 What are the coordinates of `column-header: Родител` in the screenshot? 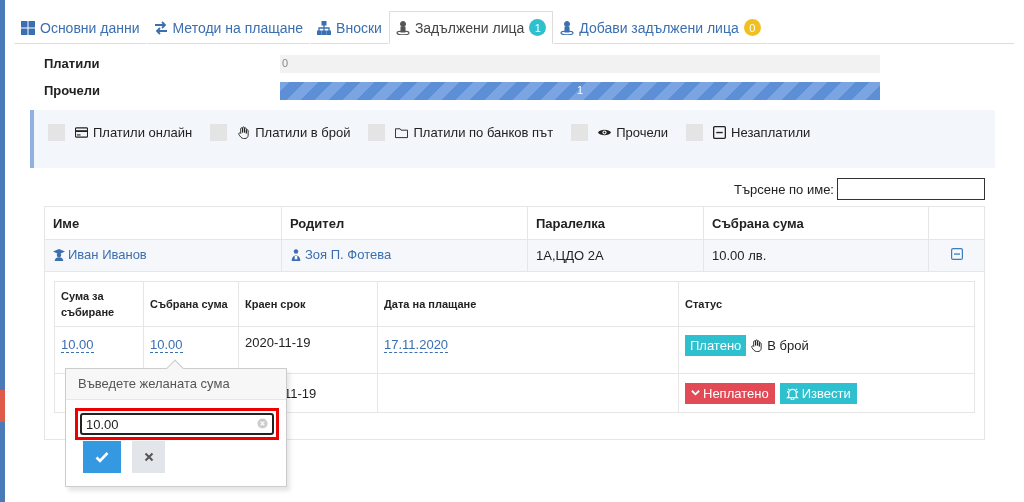 It's located at (404, 223).